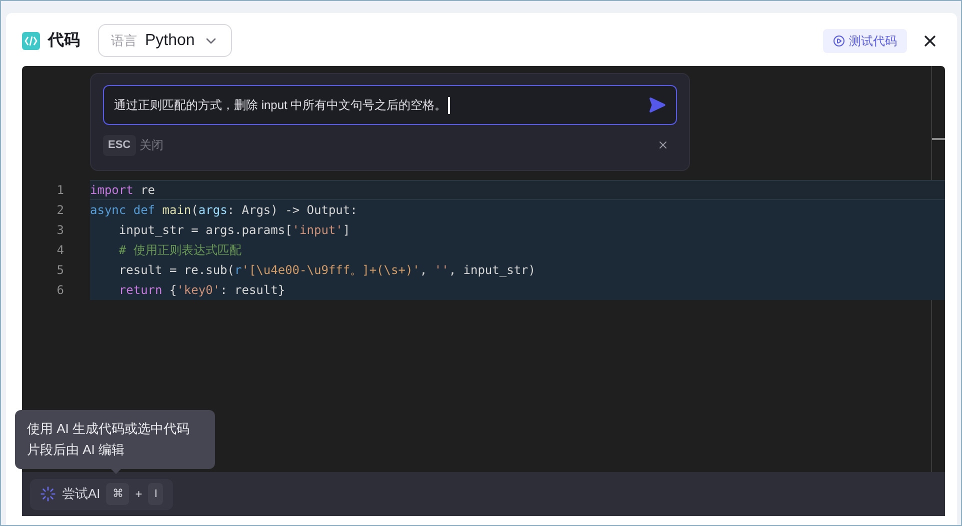 Image resolution: width=962 pixels, height=526 pixels. I want to click on code-icon, so click(31, 41).